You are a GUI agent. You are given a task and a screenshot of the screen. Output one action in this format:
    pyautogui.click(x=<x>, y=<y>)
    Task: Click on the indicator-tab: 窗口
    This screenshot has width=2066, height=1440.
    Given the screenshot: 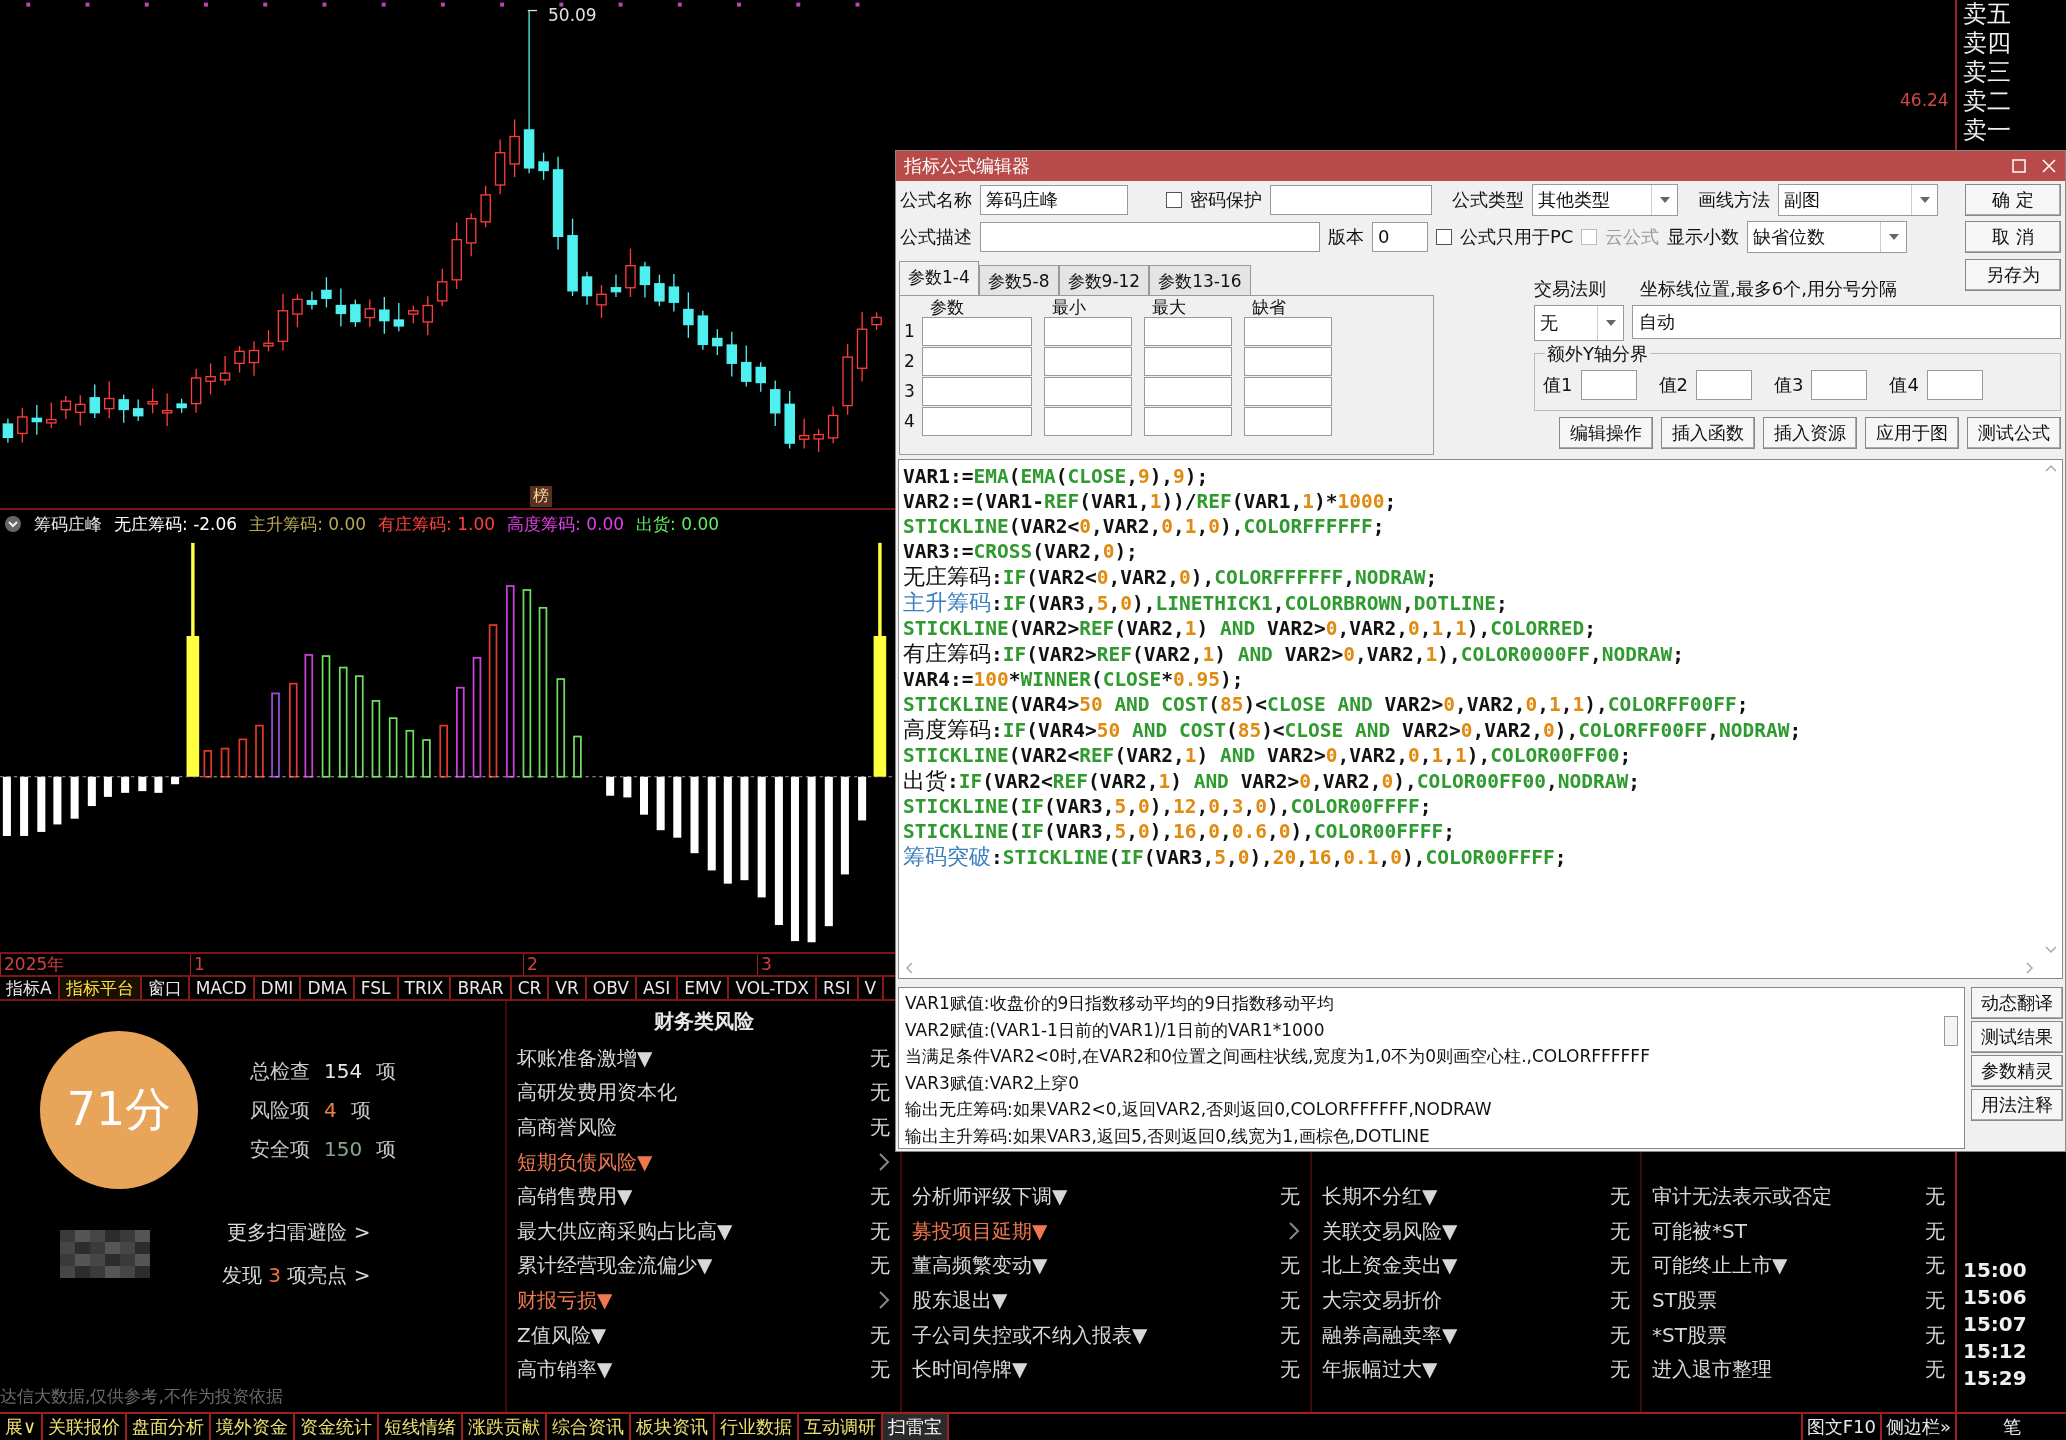 What is the action you would take?
    pyautogui.click(x=165, y=988)
    